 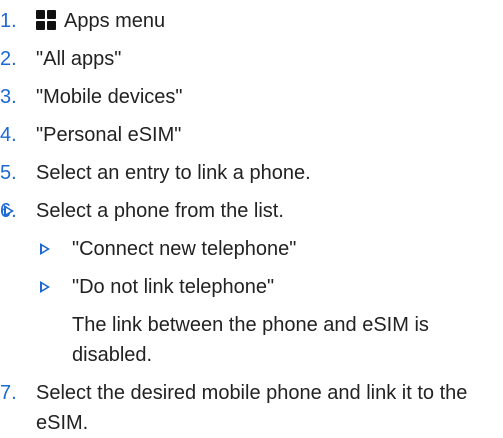 I want to click on step-4: 4. "Personal eSIM", so click(x=251, y=135).